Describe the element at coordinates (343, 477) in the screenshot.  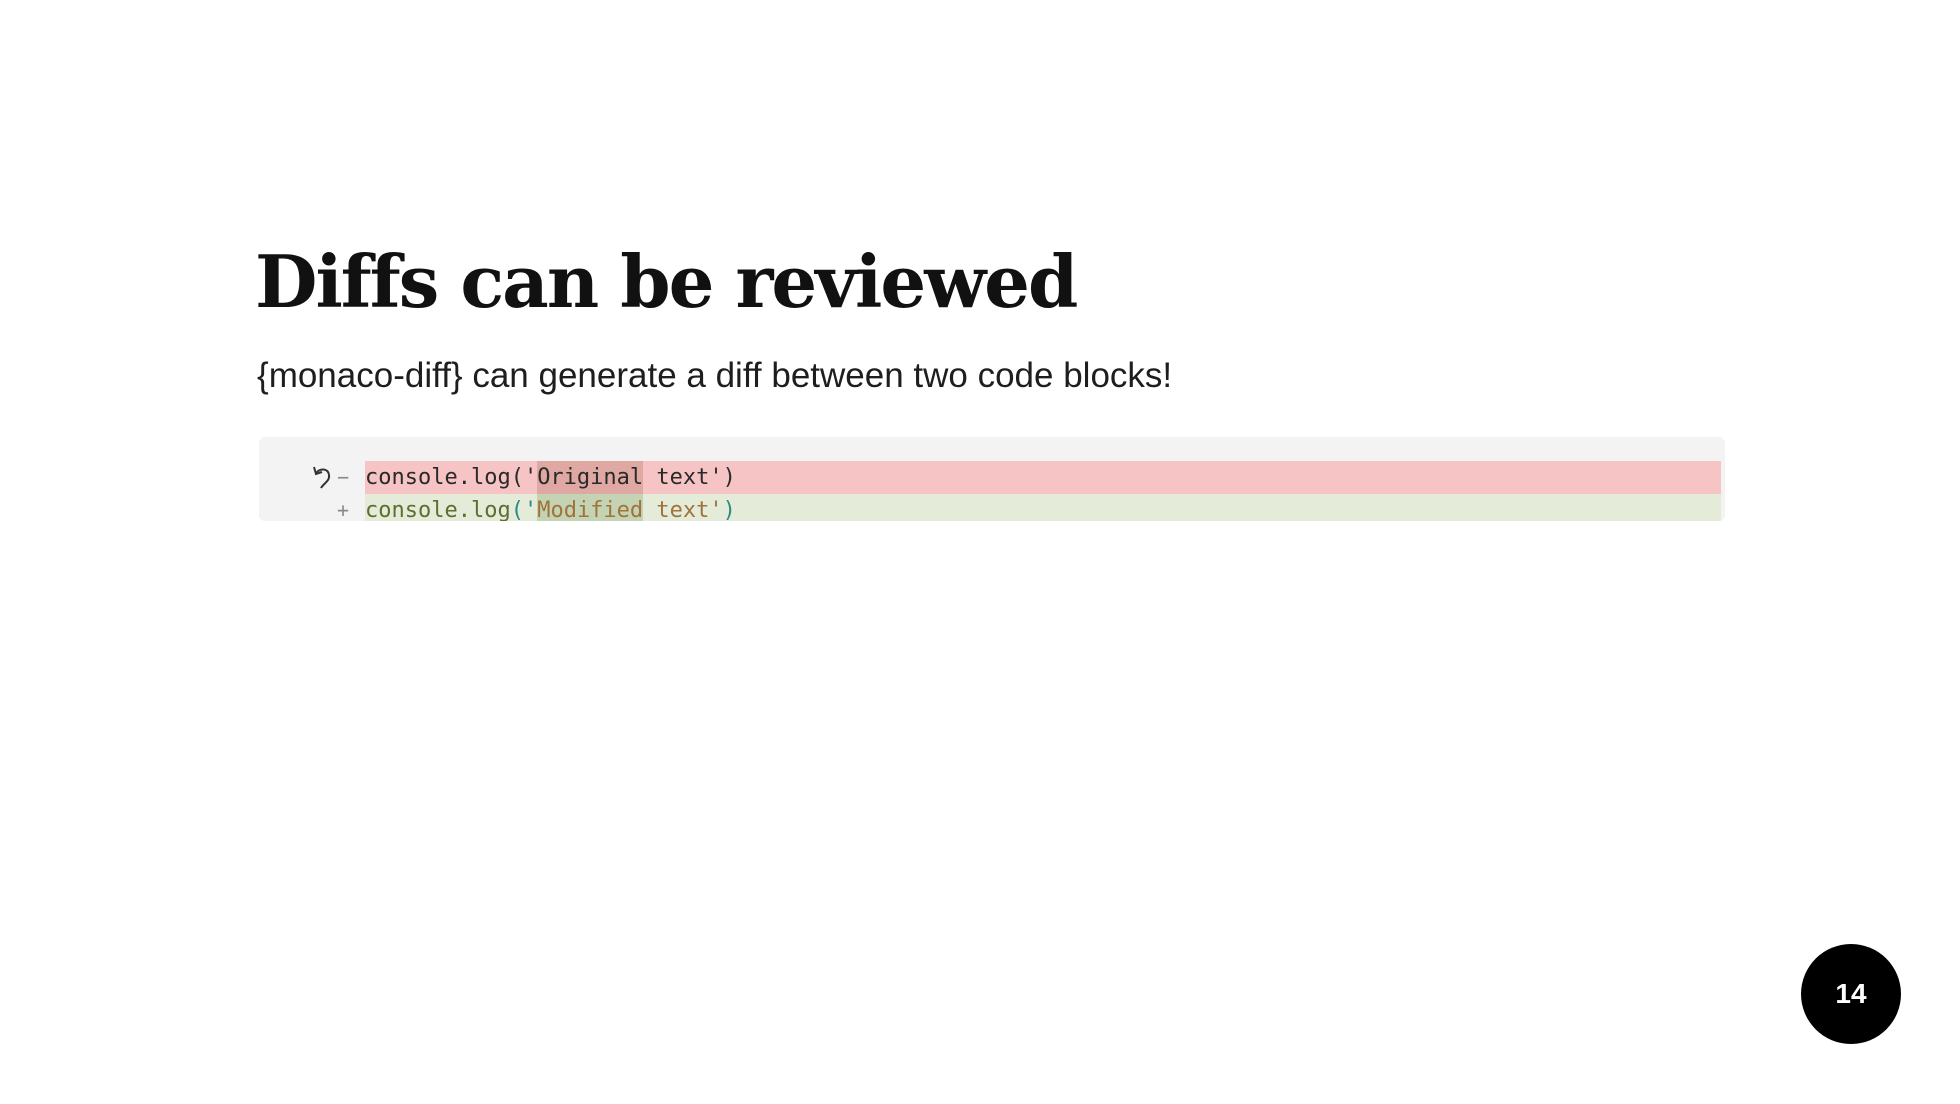
I see `removed-marker: −` at that location.